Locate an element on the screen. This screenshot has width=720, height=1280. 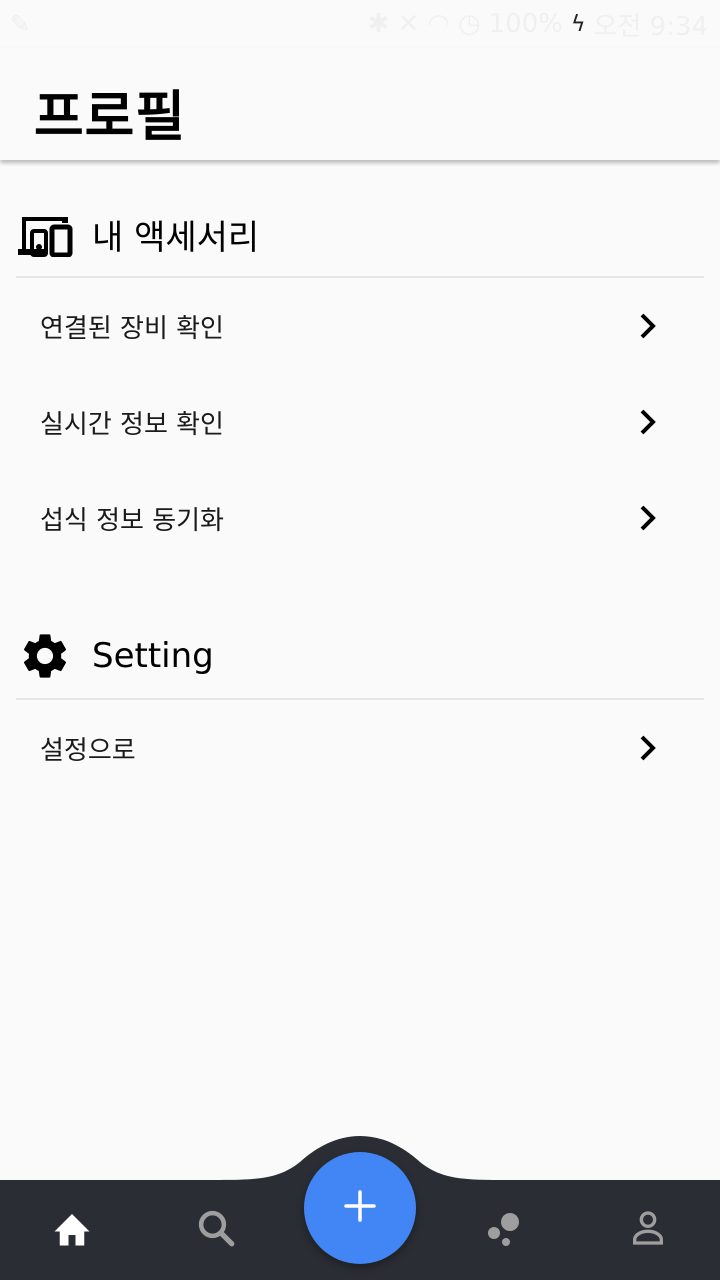
bubbles-icon is located at coordinates (504, 1230).